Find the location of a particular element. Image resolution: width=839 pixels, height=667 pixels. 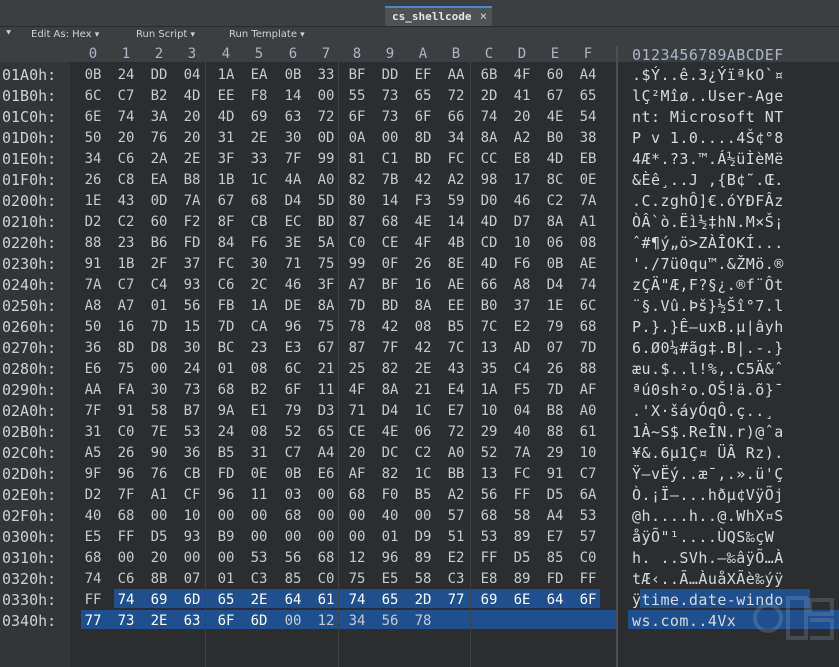

hex-byte: FF is located at coordinates (93, 600).